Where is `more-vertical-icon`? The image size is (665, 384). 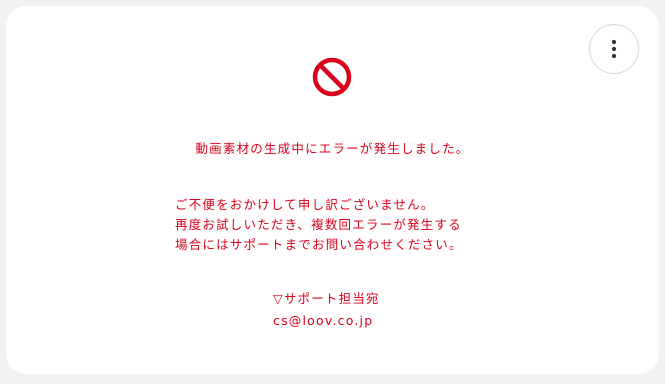 more-vertical-icon is located at coordinates (614, 49).